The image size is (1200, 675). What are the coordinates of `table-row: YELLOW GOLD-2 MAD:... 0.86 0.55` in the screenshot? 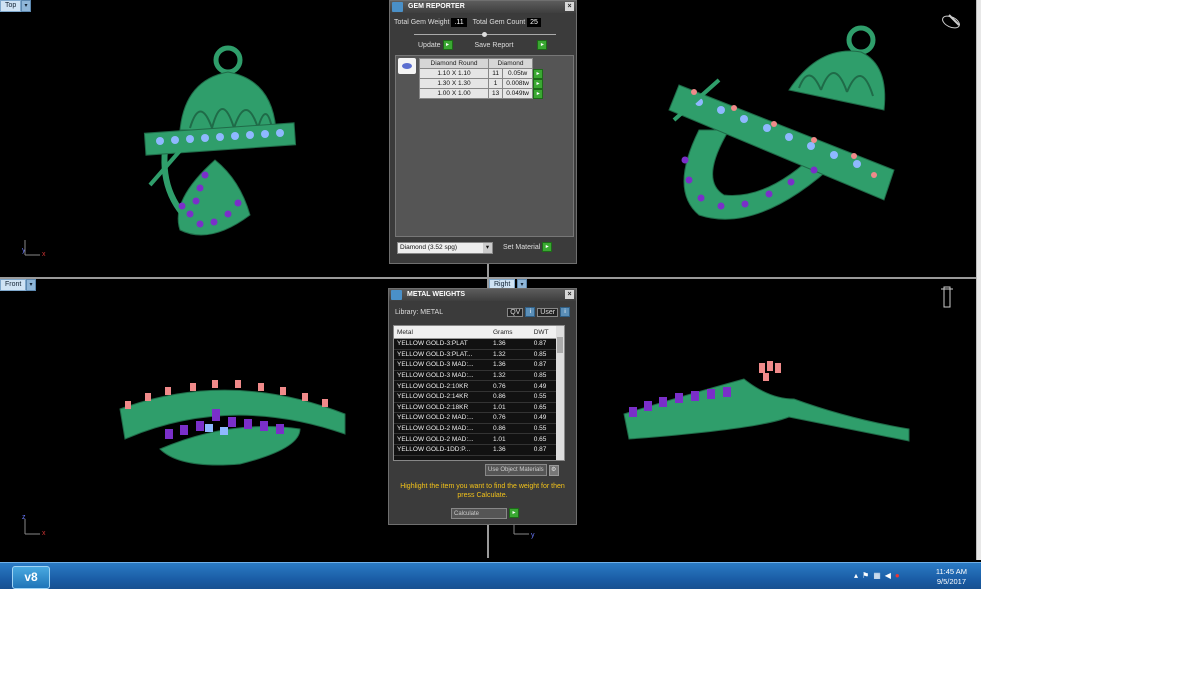 It's located at (479, 429).